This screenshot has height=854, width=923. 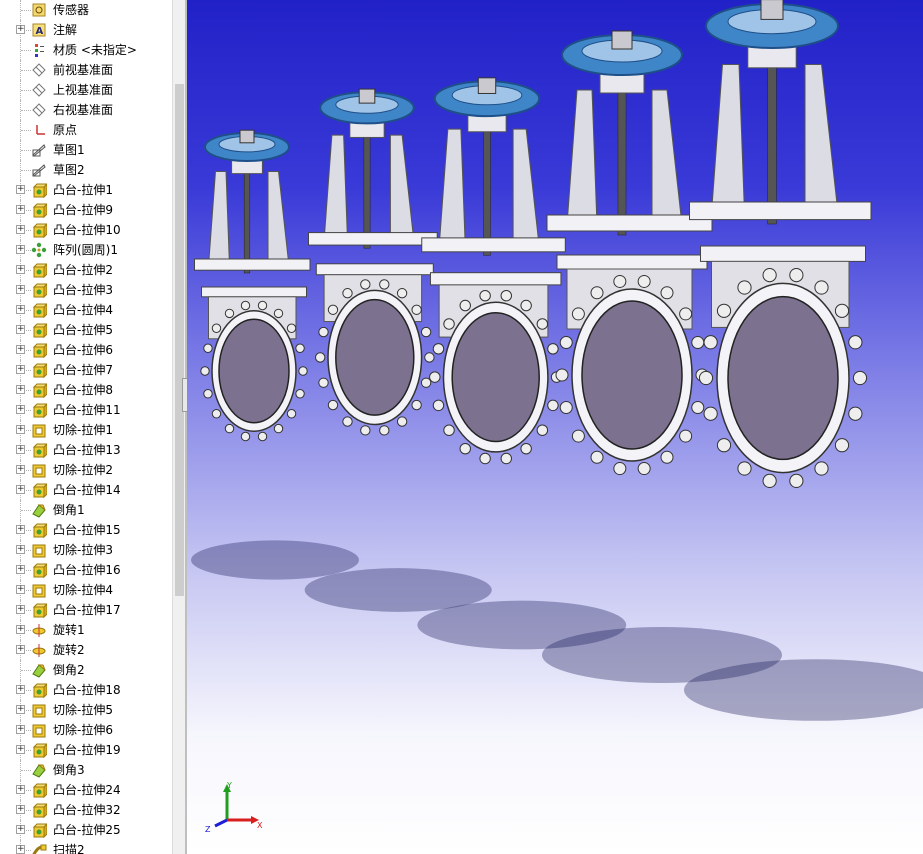 What do you see at coordinates (86, 650) in the screenshot?
I see `tree-item: + 旋转2` at bounding box center [86, 650].